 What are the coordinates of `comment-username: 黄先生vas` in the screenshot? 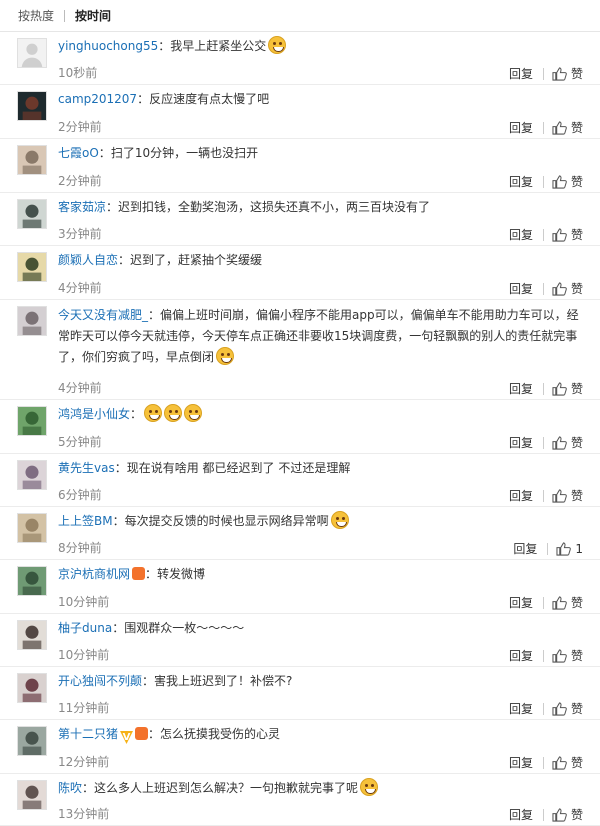 It's located at (86, 468).